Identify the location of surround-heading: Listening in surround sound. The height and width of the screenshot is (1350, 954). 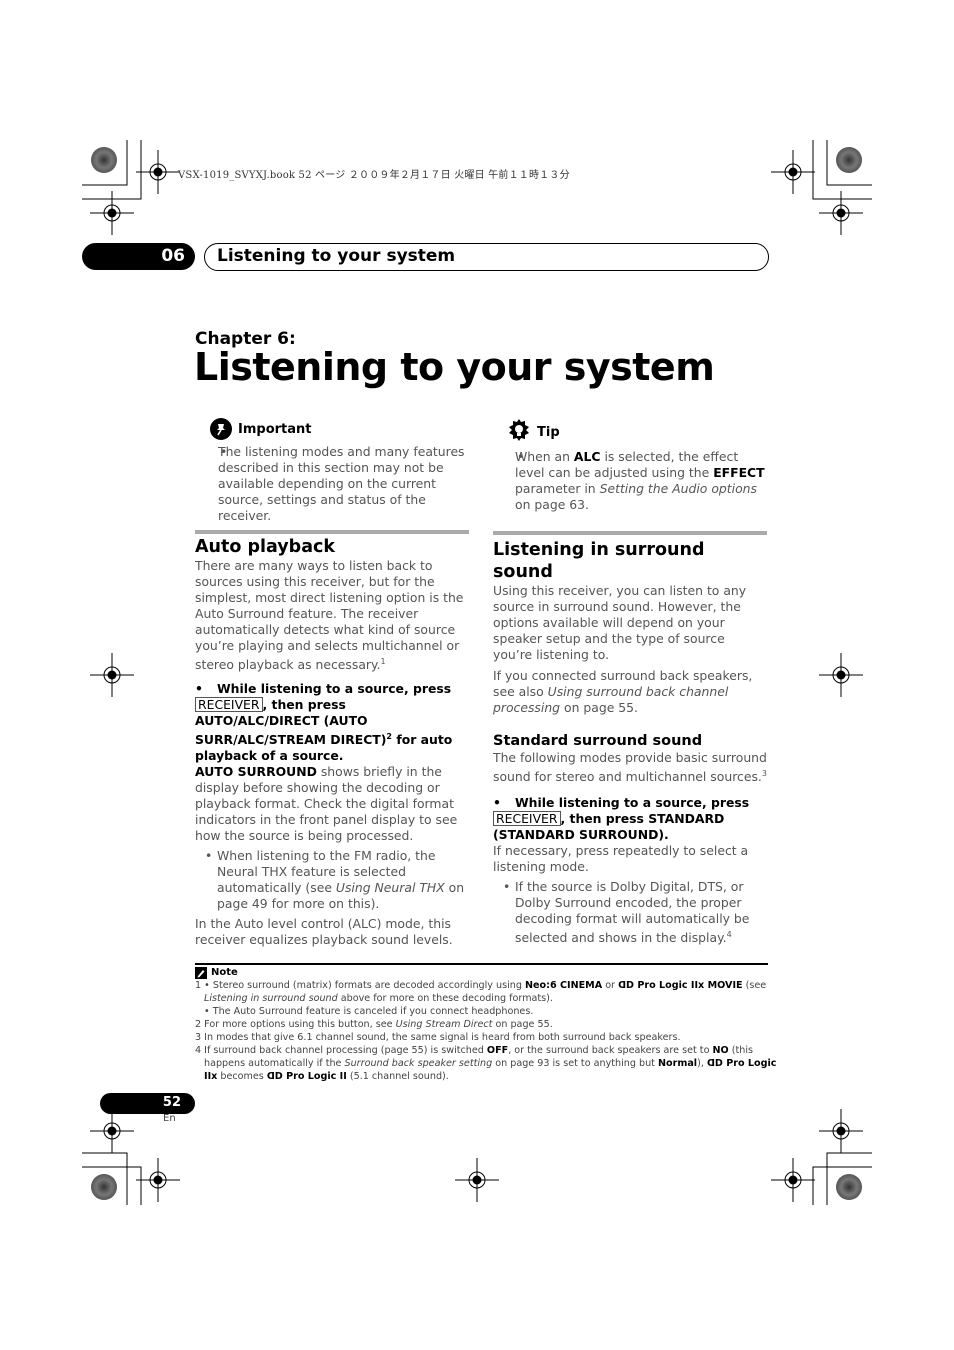
(599, 561).